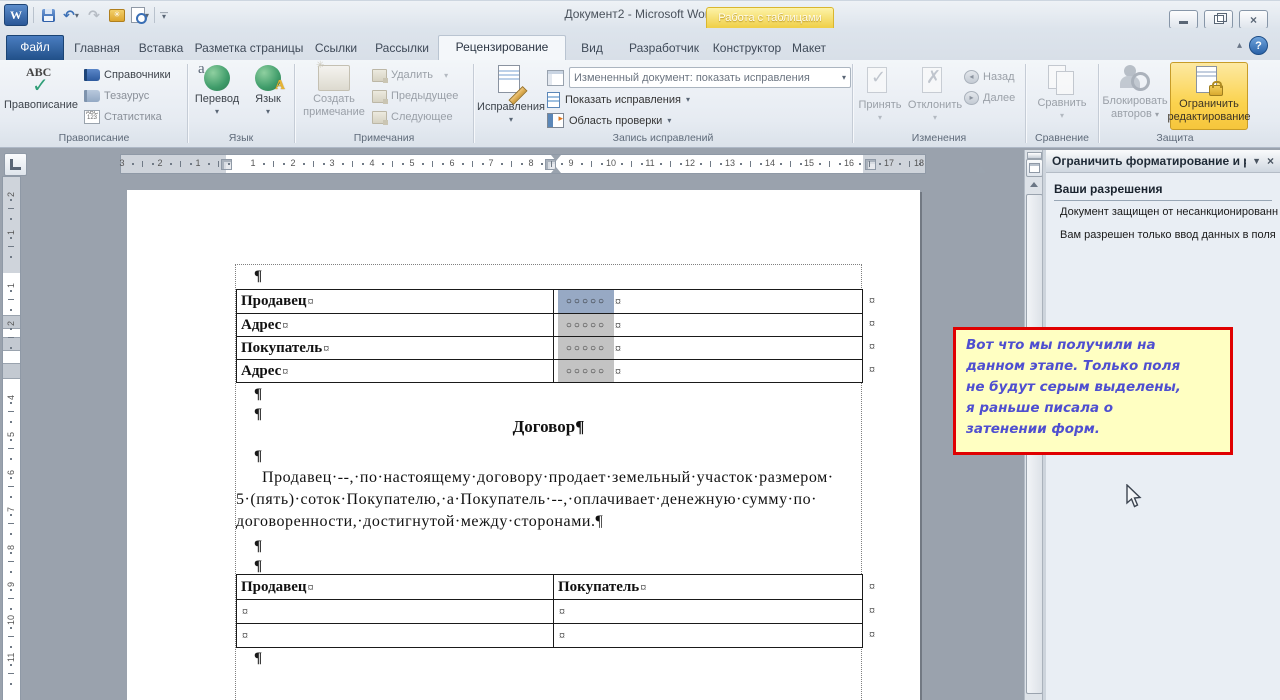 Image resolution: width=1280 pixels, height=700 pixels. I want to click on redo-icon: ↷, so click(94, 15).